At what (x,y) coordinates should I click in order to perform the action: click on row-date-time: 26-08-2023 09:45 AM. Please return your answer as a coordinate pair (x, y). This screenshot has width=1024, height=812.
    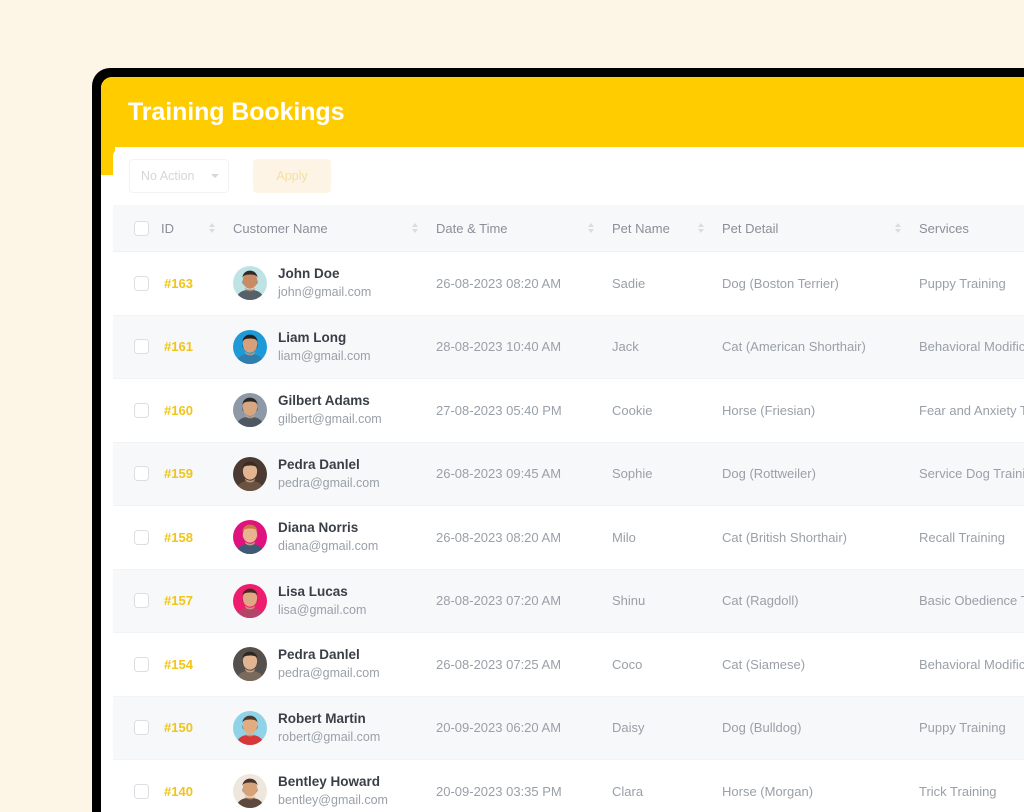
    Looking at the image, I should click on (524, 474).